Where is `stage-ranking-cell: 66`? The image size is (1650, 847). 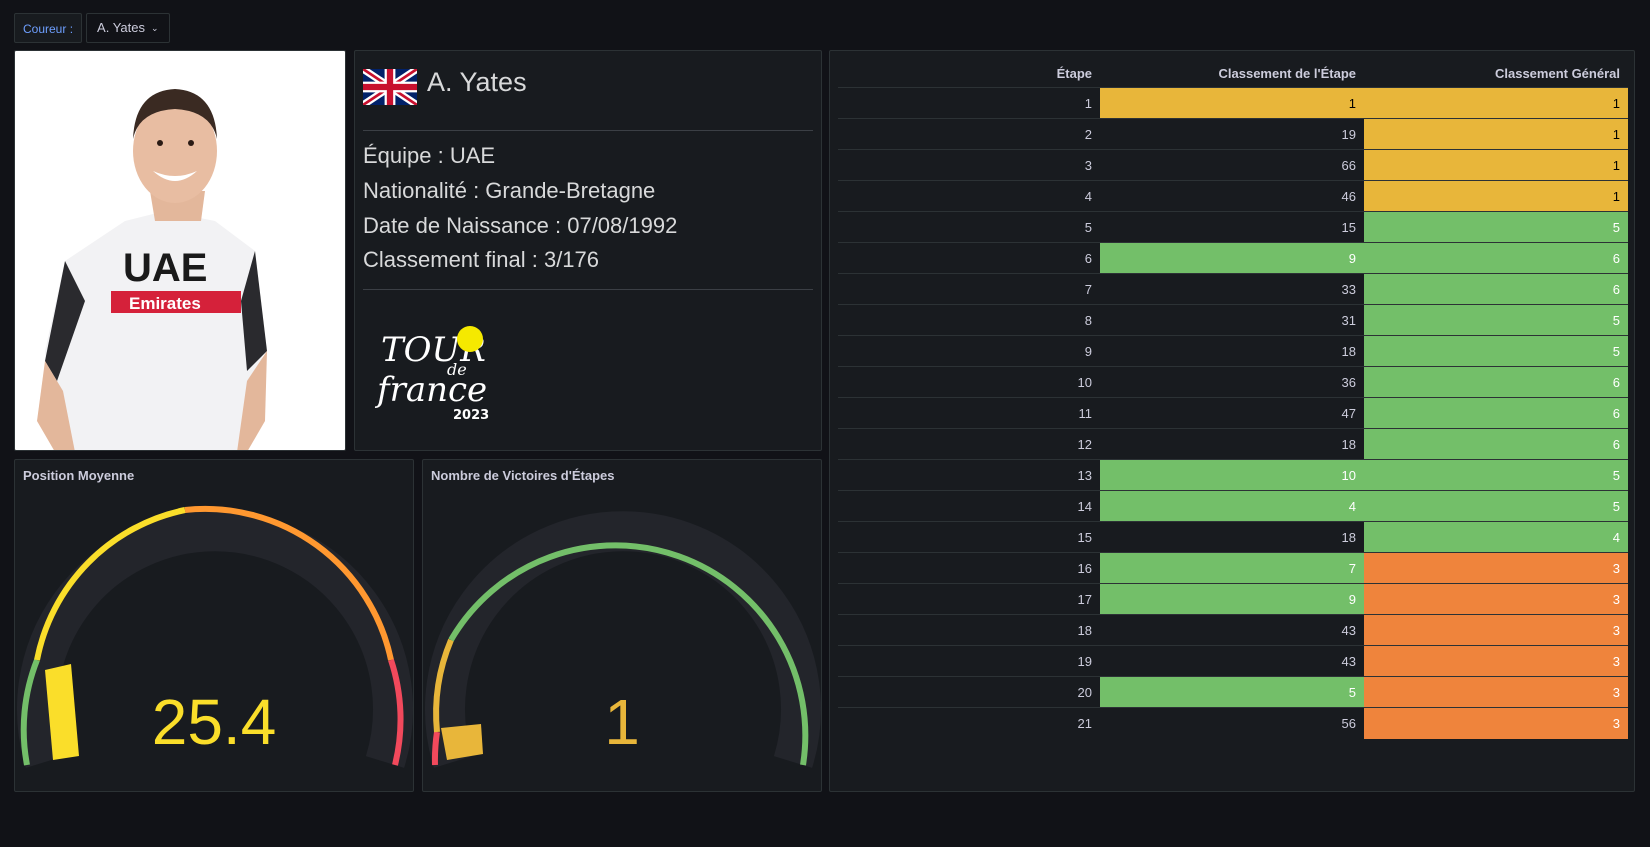
stage-ranking-cell: 66 is located at coordinates (1232, 165).